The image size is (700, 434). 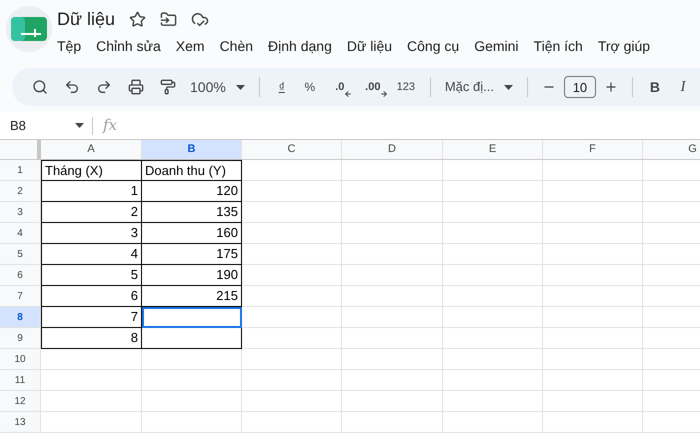 What do you see at coordinates (558, 46) in the screenshot?
I see `menu-item: Tiện ích` at bounding box center [558, 46].